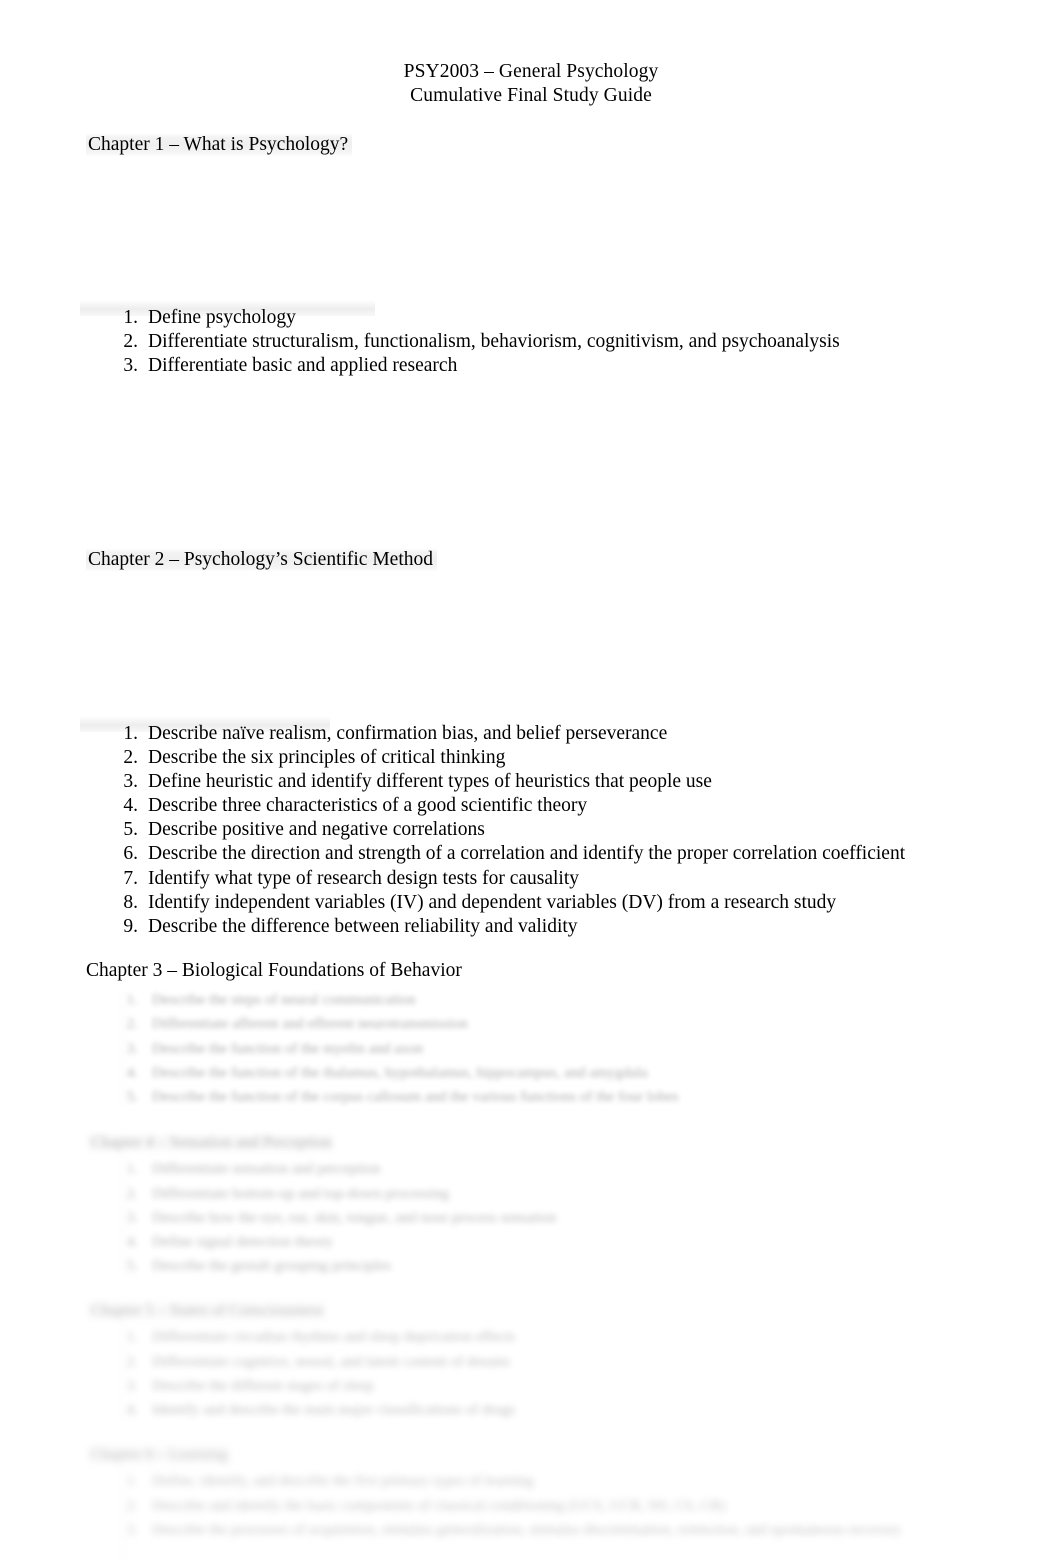 This screenshot has width=1062, height=1563. What do you see at coordinates (531, 95) in the screenshot?
I see `document-title-line-2: Cumulative Final Study Guide` at bounding box center [531, 95].